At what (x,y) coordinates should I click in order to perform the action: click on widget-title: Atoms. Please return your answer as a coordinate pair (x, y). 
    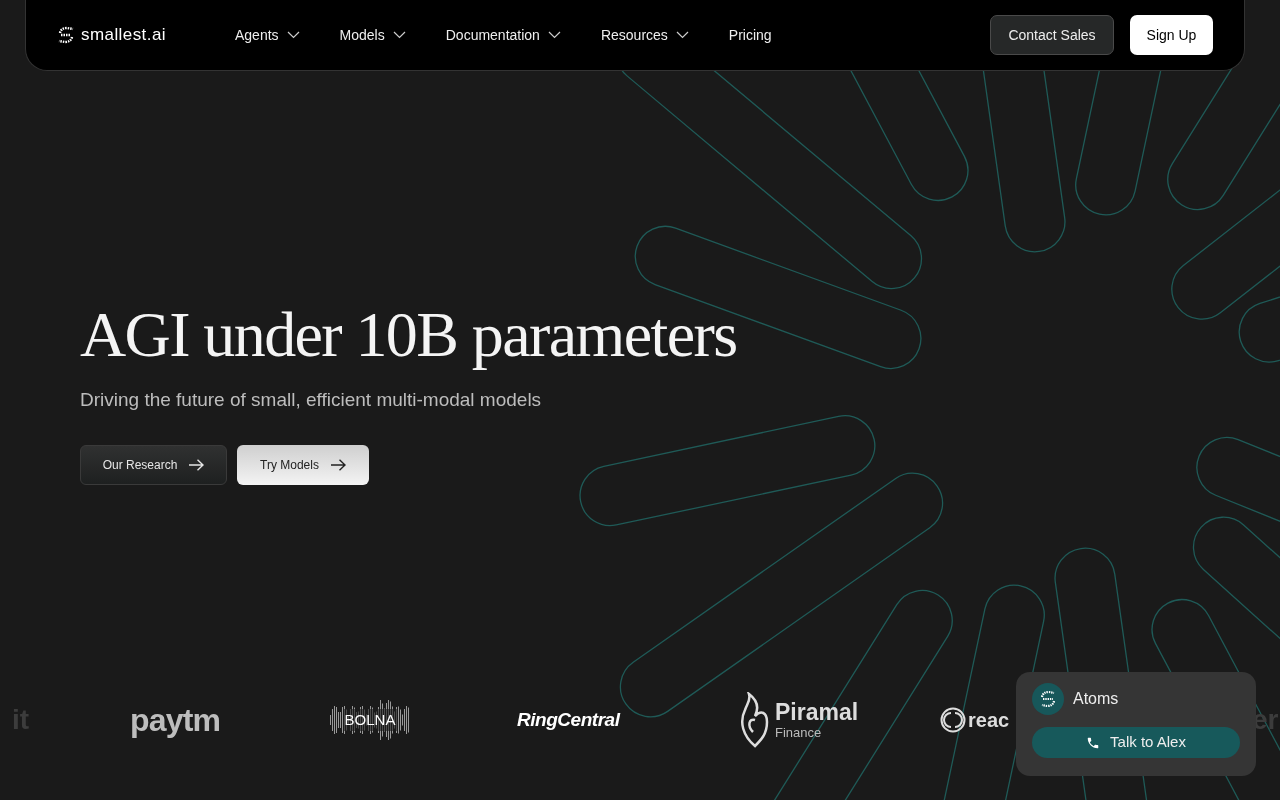
    Looking at the image, I should click on (1096, 699).